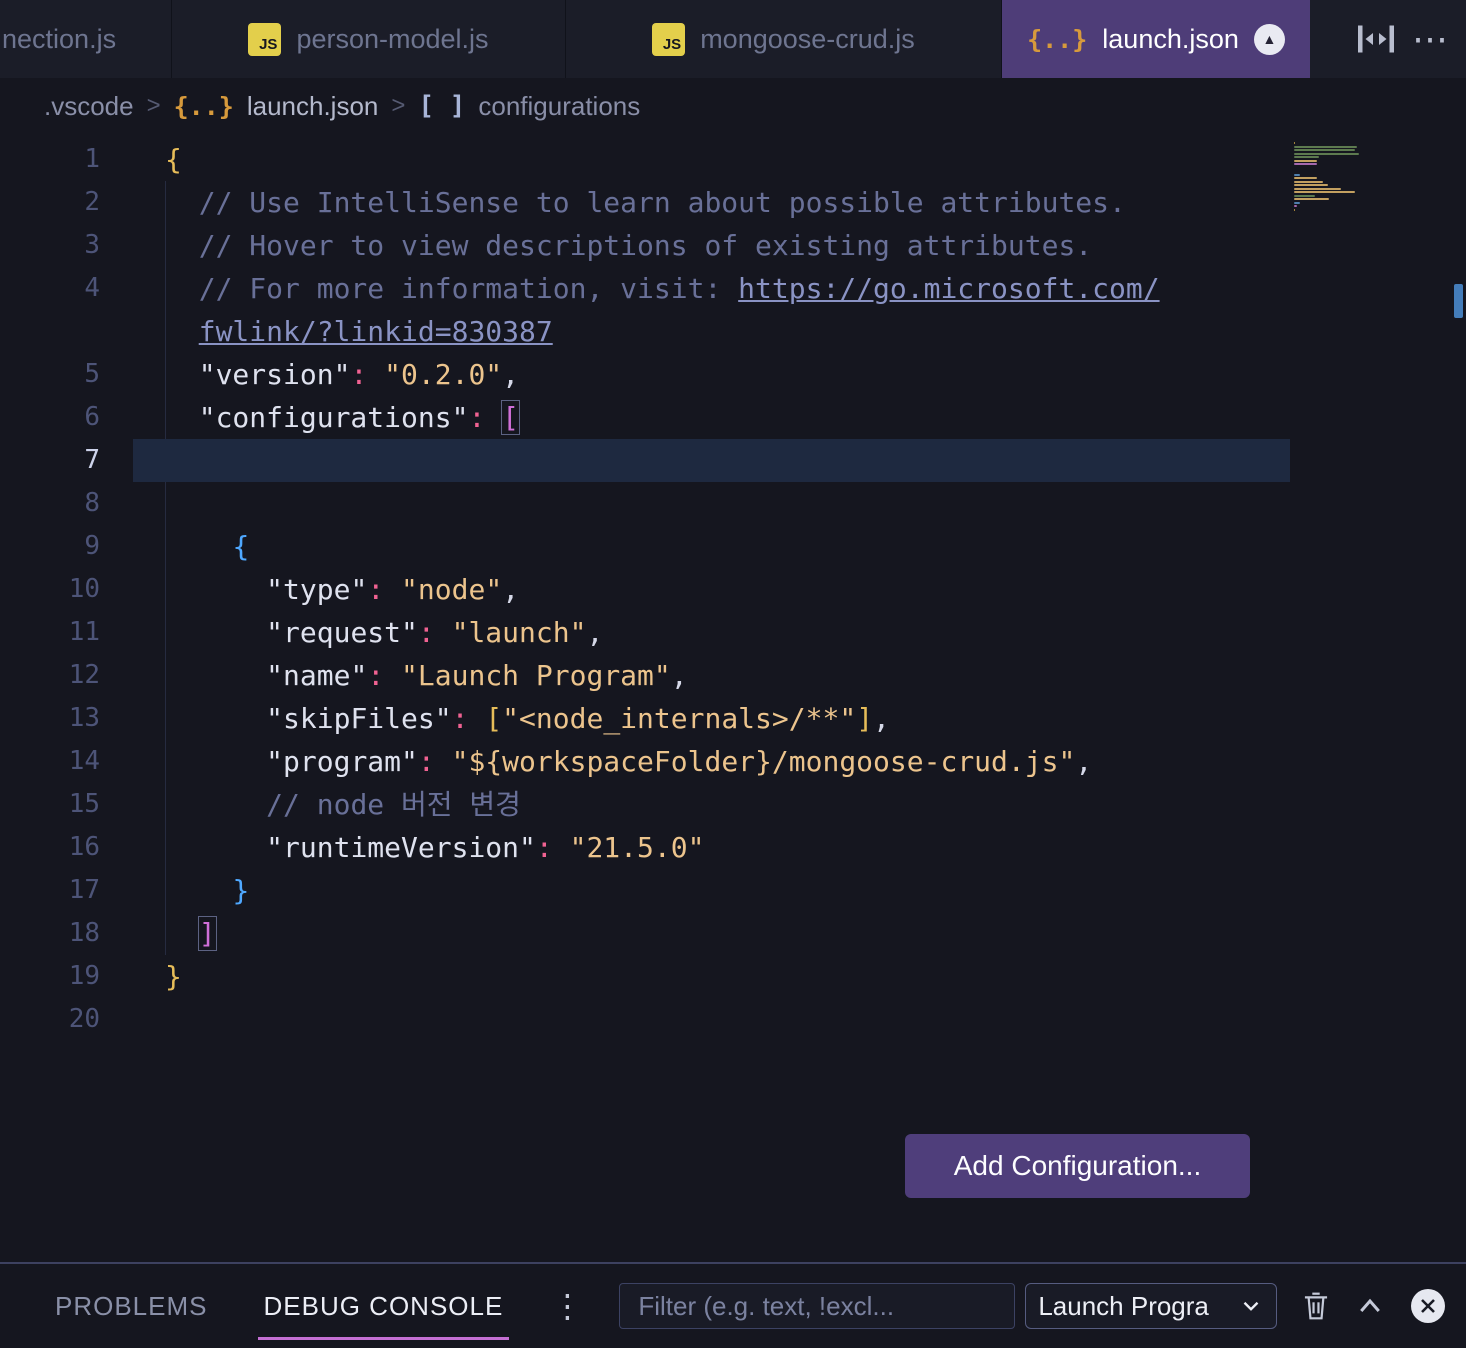 The height and width of the screenshot is (1348, 1466). I want to click on minimap, so click(1358, 178).